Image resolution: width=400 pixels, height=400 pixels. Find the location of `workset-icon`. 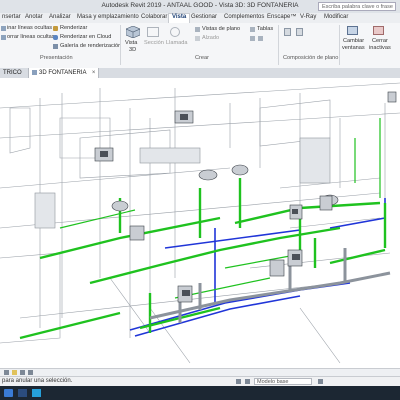

workset-icon is located at coordinates (238, 381).